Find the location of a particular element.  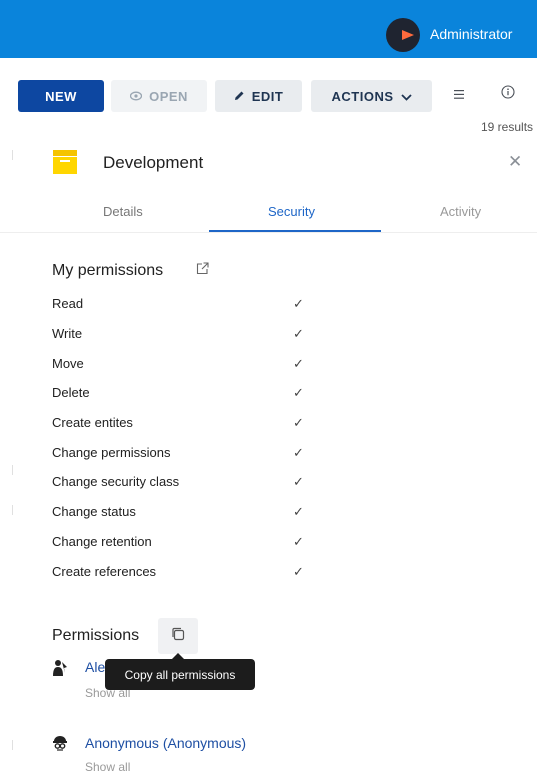

active-tab-indicator is located at coordinates (295, 231).